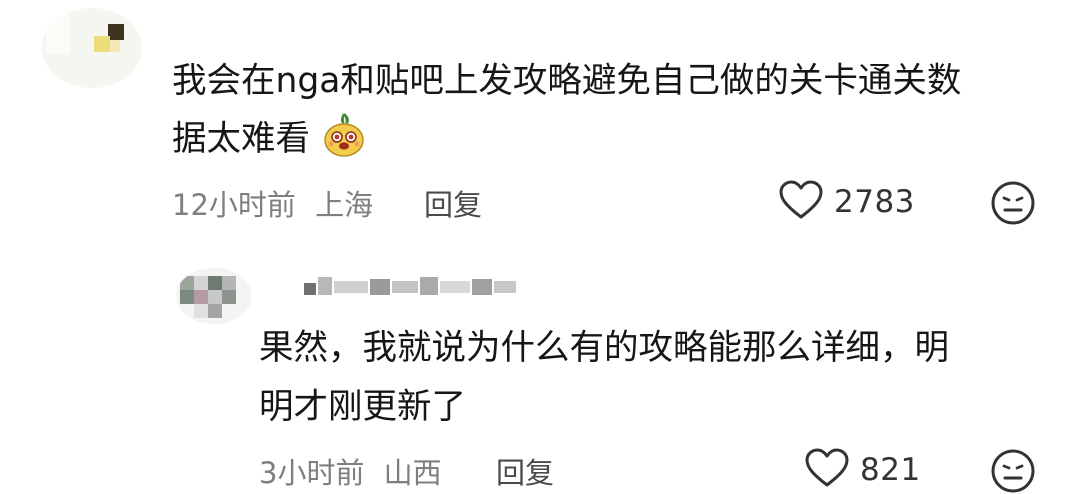 This screenshot has width=1080, height=494. What do you see at coordinates (241, 139) in the screenshot?
I see `comment-text-fragment: 据太难看` at bounding box center [241, 139].